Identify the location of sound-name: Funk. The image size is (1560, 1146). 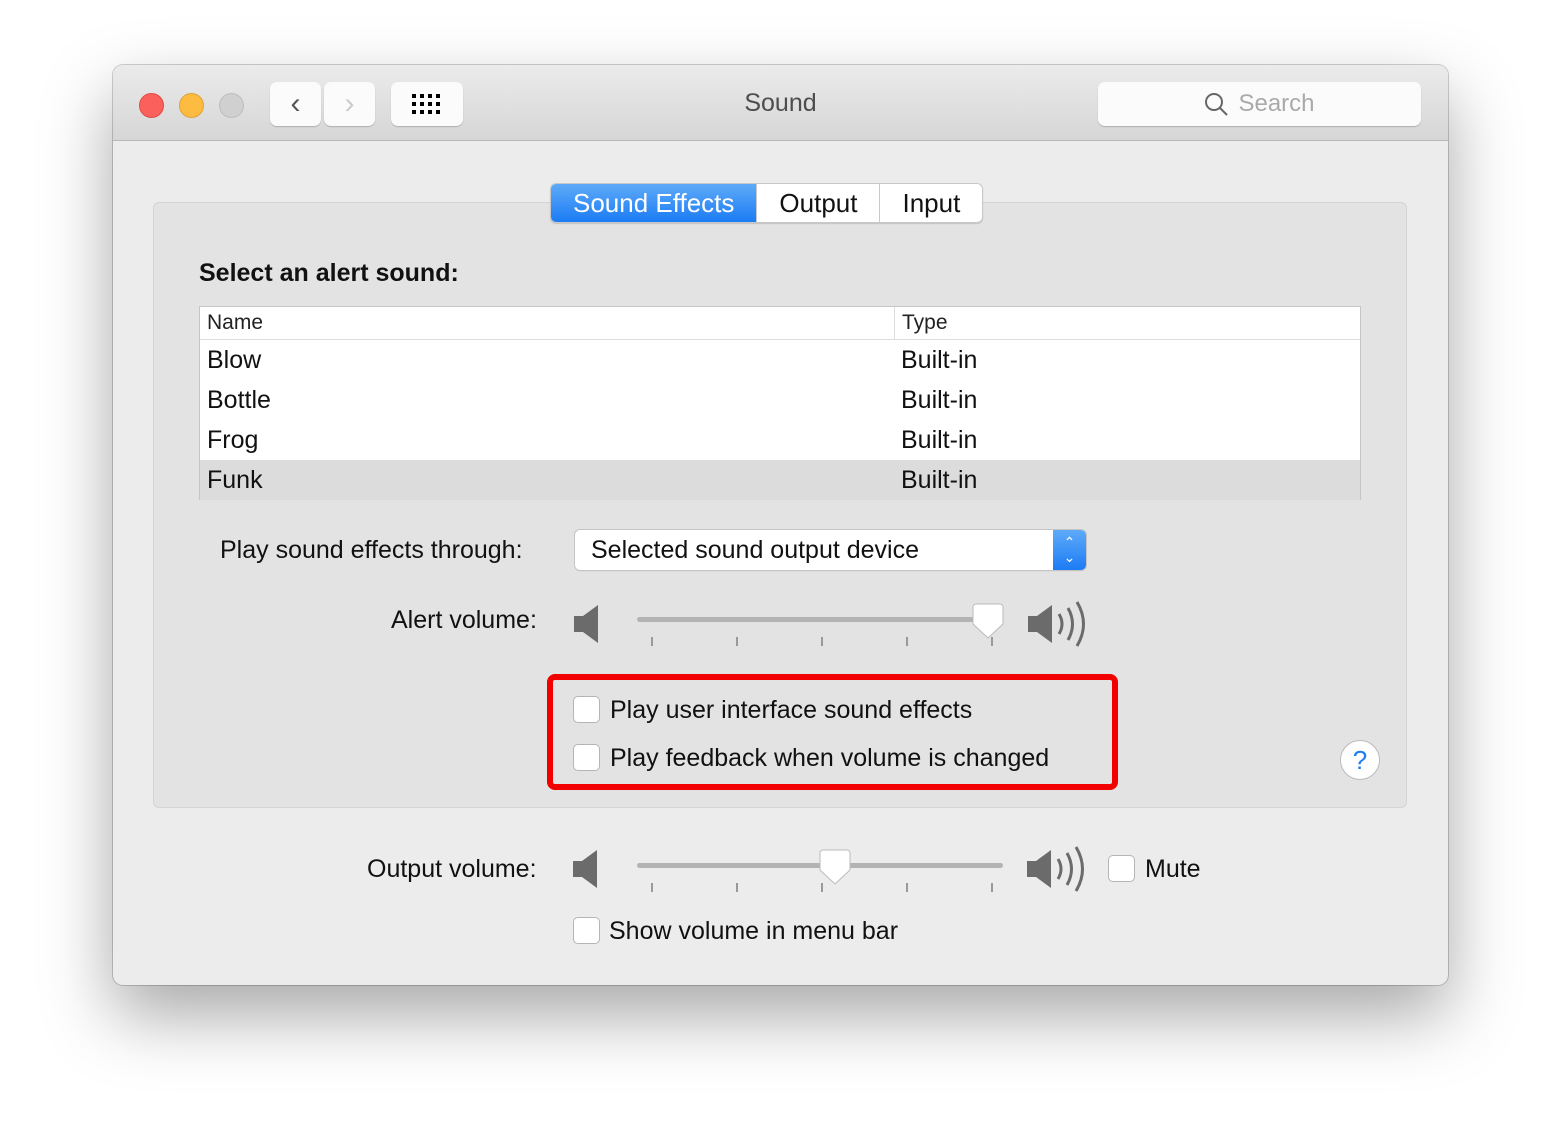
(235, 480).